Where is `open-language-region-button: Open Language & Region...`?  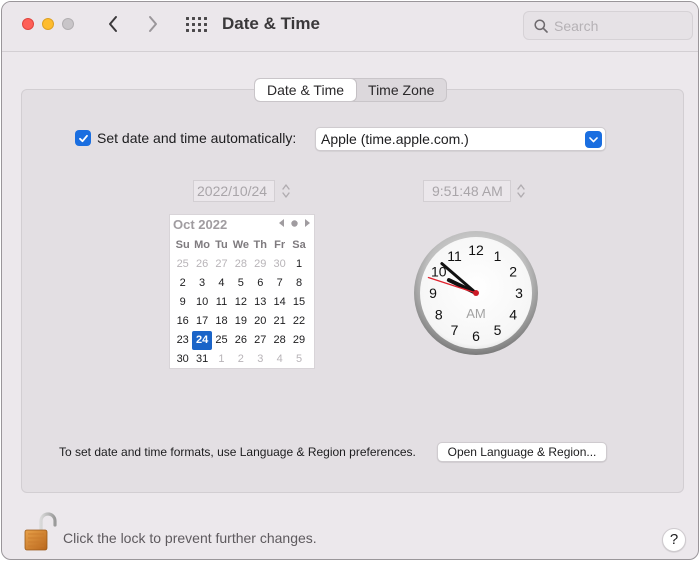
open-language-region-button: Open Language & Region... is located at coordinates (522, 452).